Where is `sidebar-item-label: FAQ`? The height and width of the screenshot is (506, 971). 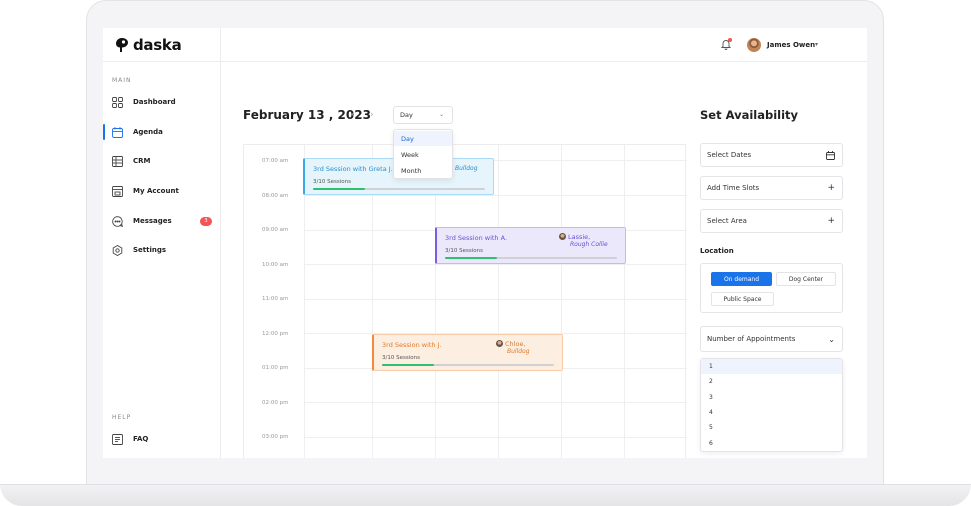
sidebar-item-label: FAQ is located at coordinates (141, 439).